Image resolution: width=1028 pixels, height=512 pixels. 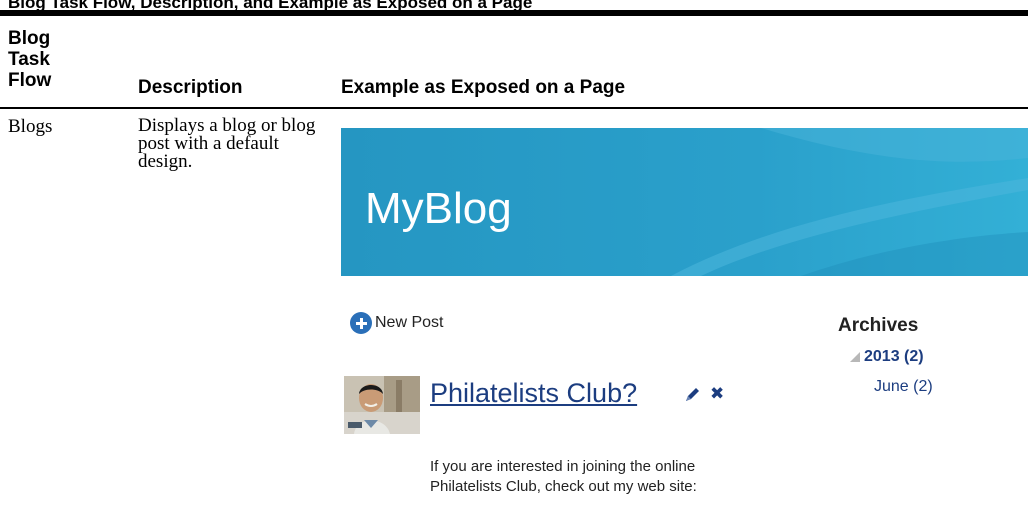 What do you see at coordinates (190, 87) in the screenshot?
I see `column-header-description: Description` at bounding box center [190, 87].